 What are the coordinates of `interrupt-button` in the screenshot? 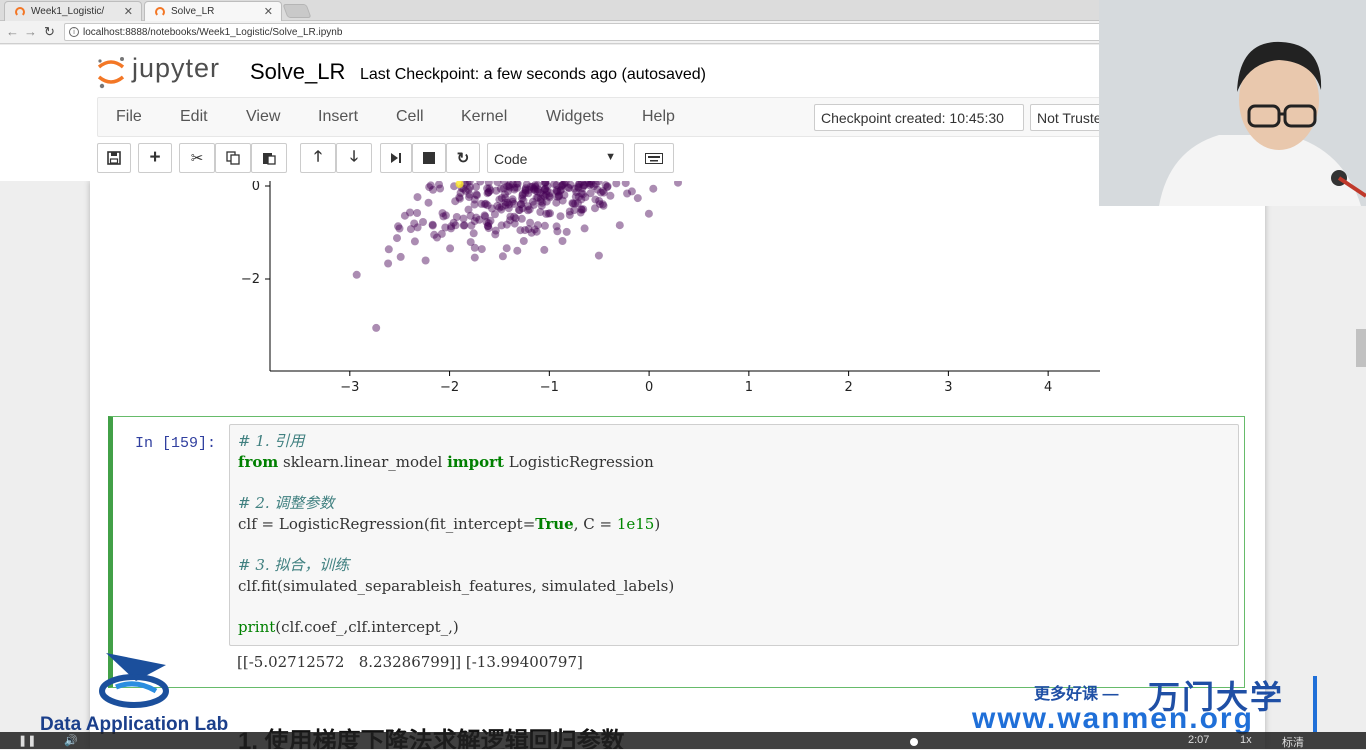 It's located at (429, 158).